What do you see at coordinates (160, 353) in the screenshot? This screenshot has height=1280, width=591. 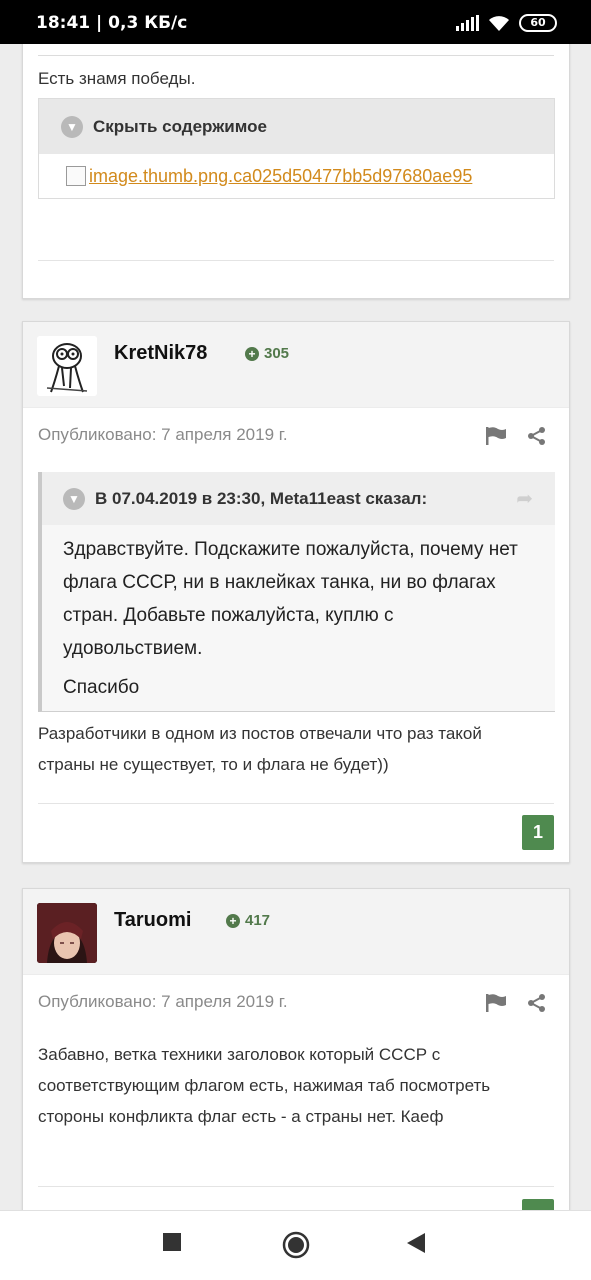 I see `author-name: KretNik78` at bounding box center [160, 353].